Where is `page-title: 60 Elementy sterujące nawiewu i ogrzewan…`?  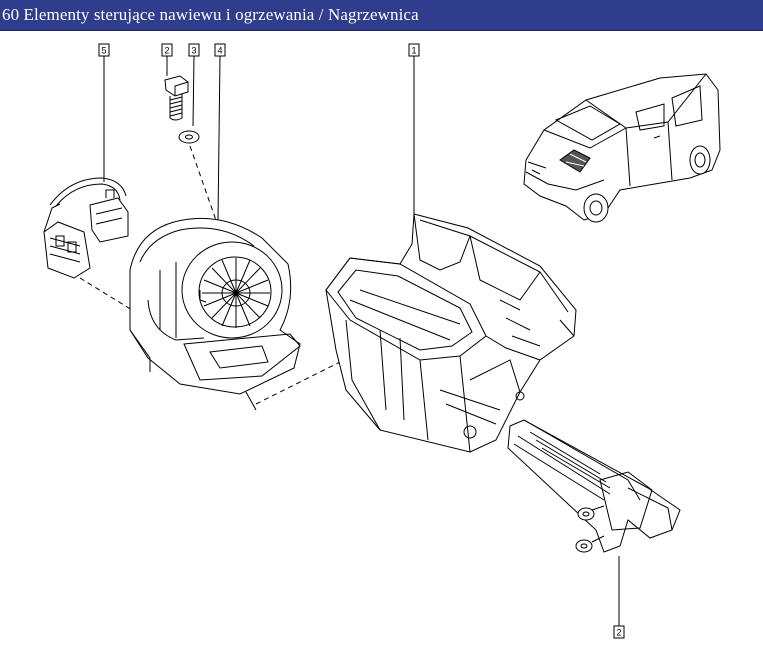
page-title: 60 Elementy sterujące nawiewu i ogrzewan… is located at coordinates (210, 14).